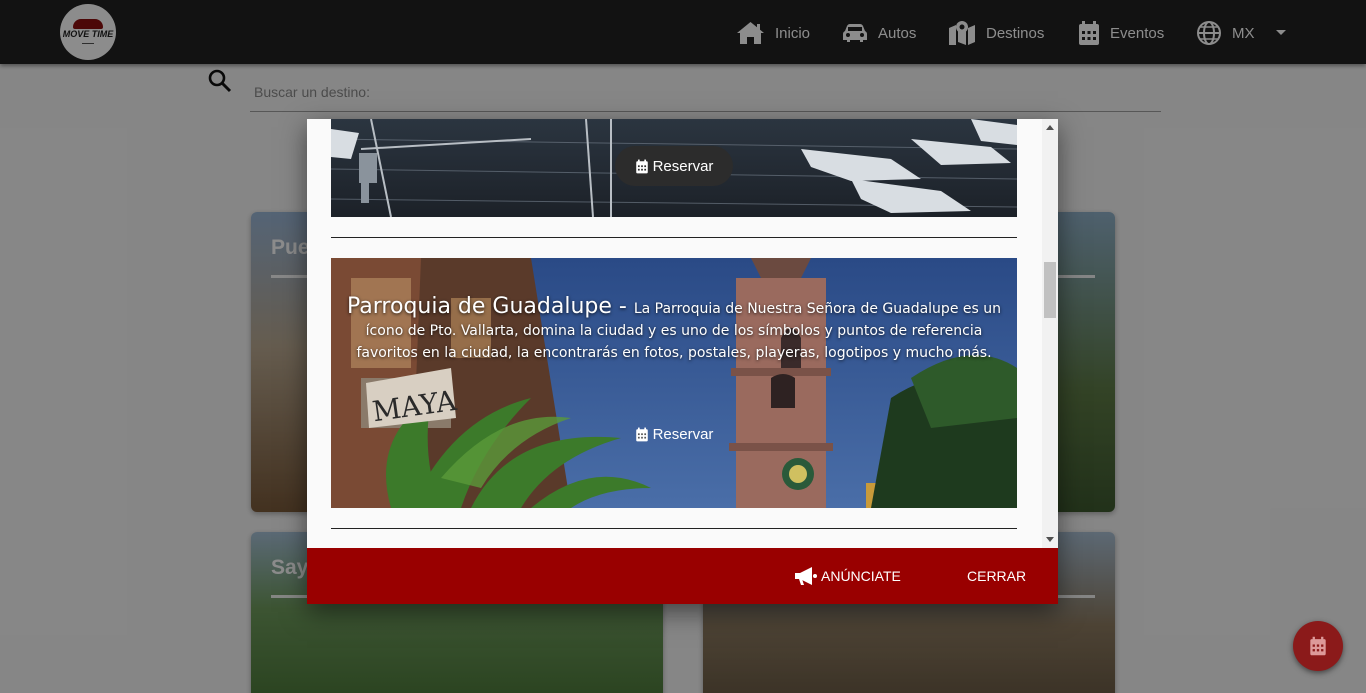 Image resolution: width=1366 pixels, height=693 pixels. What do you see at coordinates (1050, 127) in the screenshot?
I see `scroll-up-icon` at bounding box center [1050, 127].